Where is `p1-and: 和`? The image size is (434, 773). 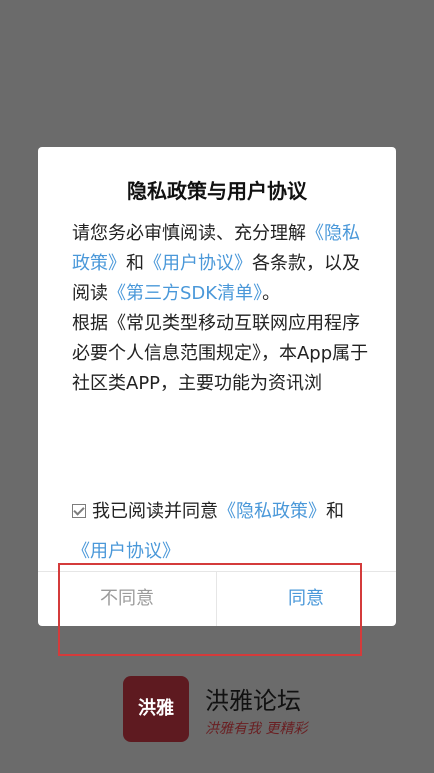 p1-and: 和 is located at coordinates (135, 263).